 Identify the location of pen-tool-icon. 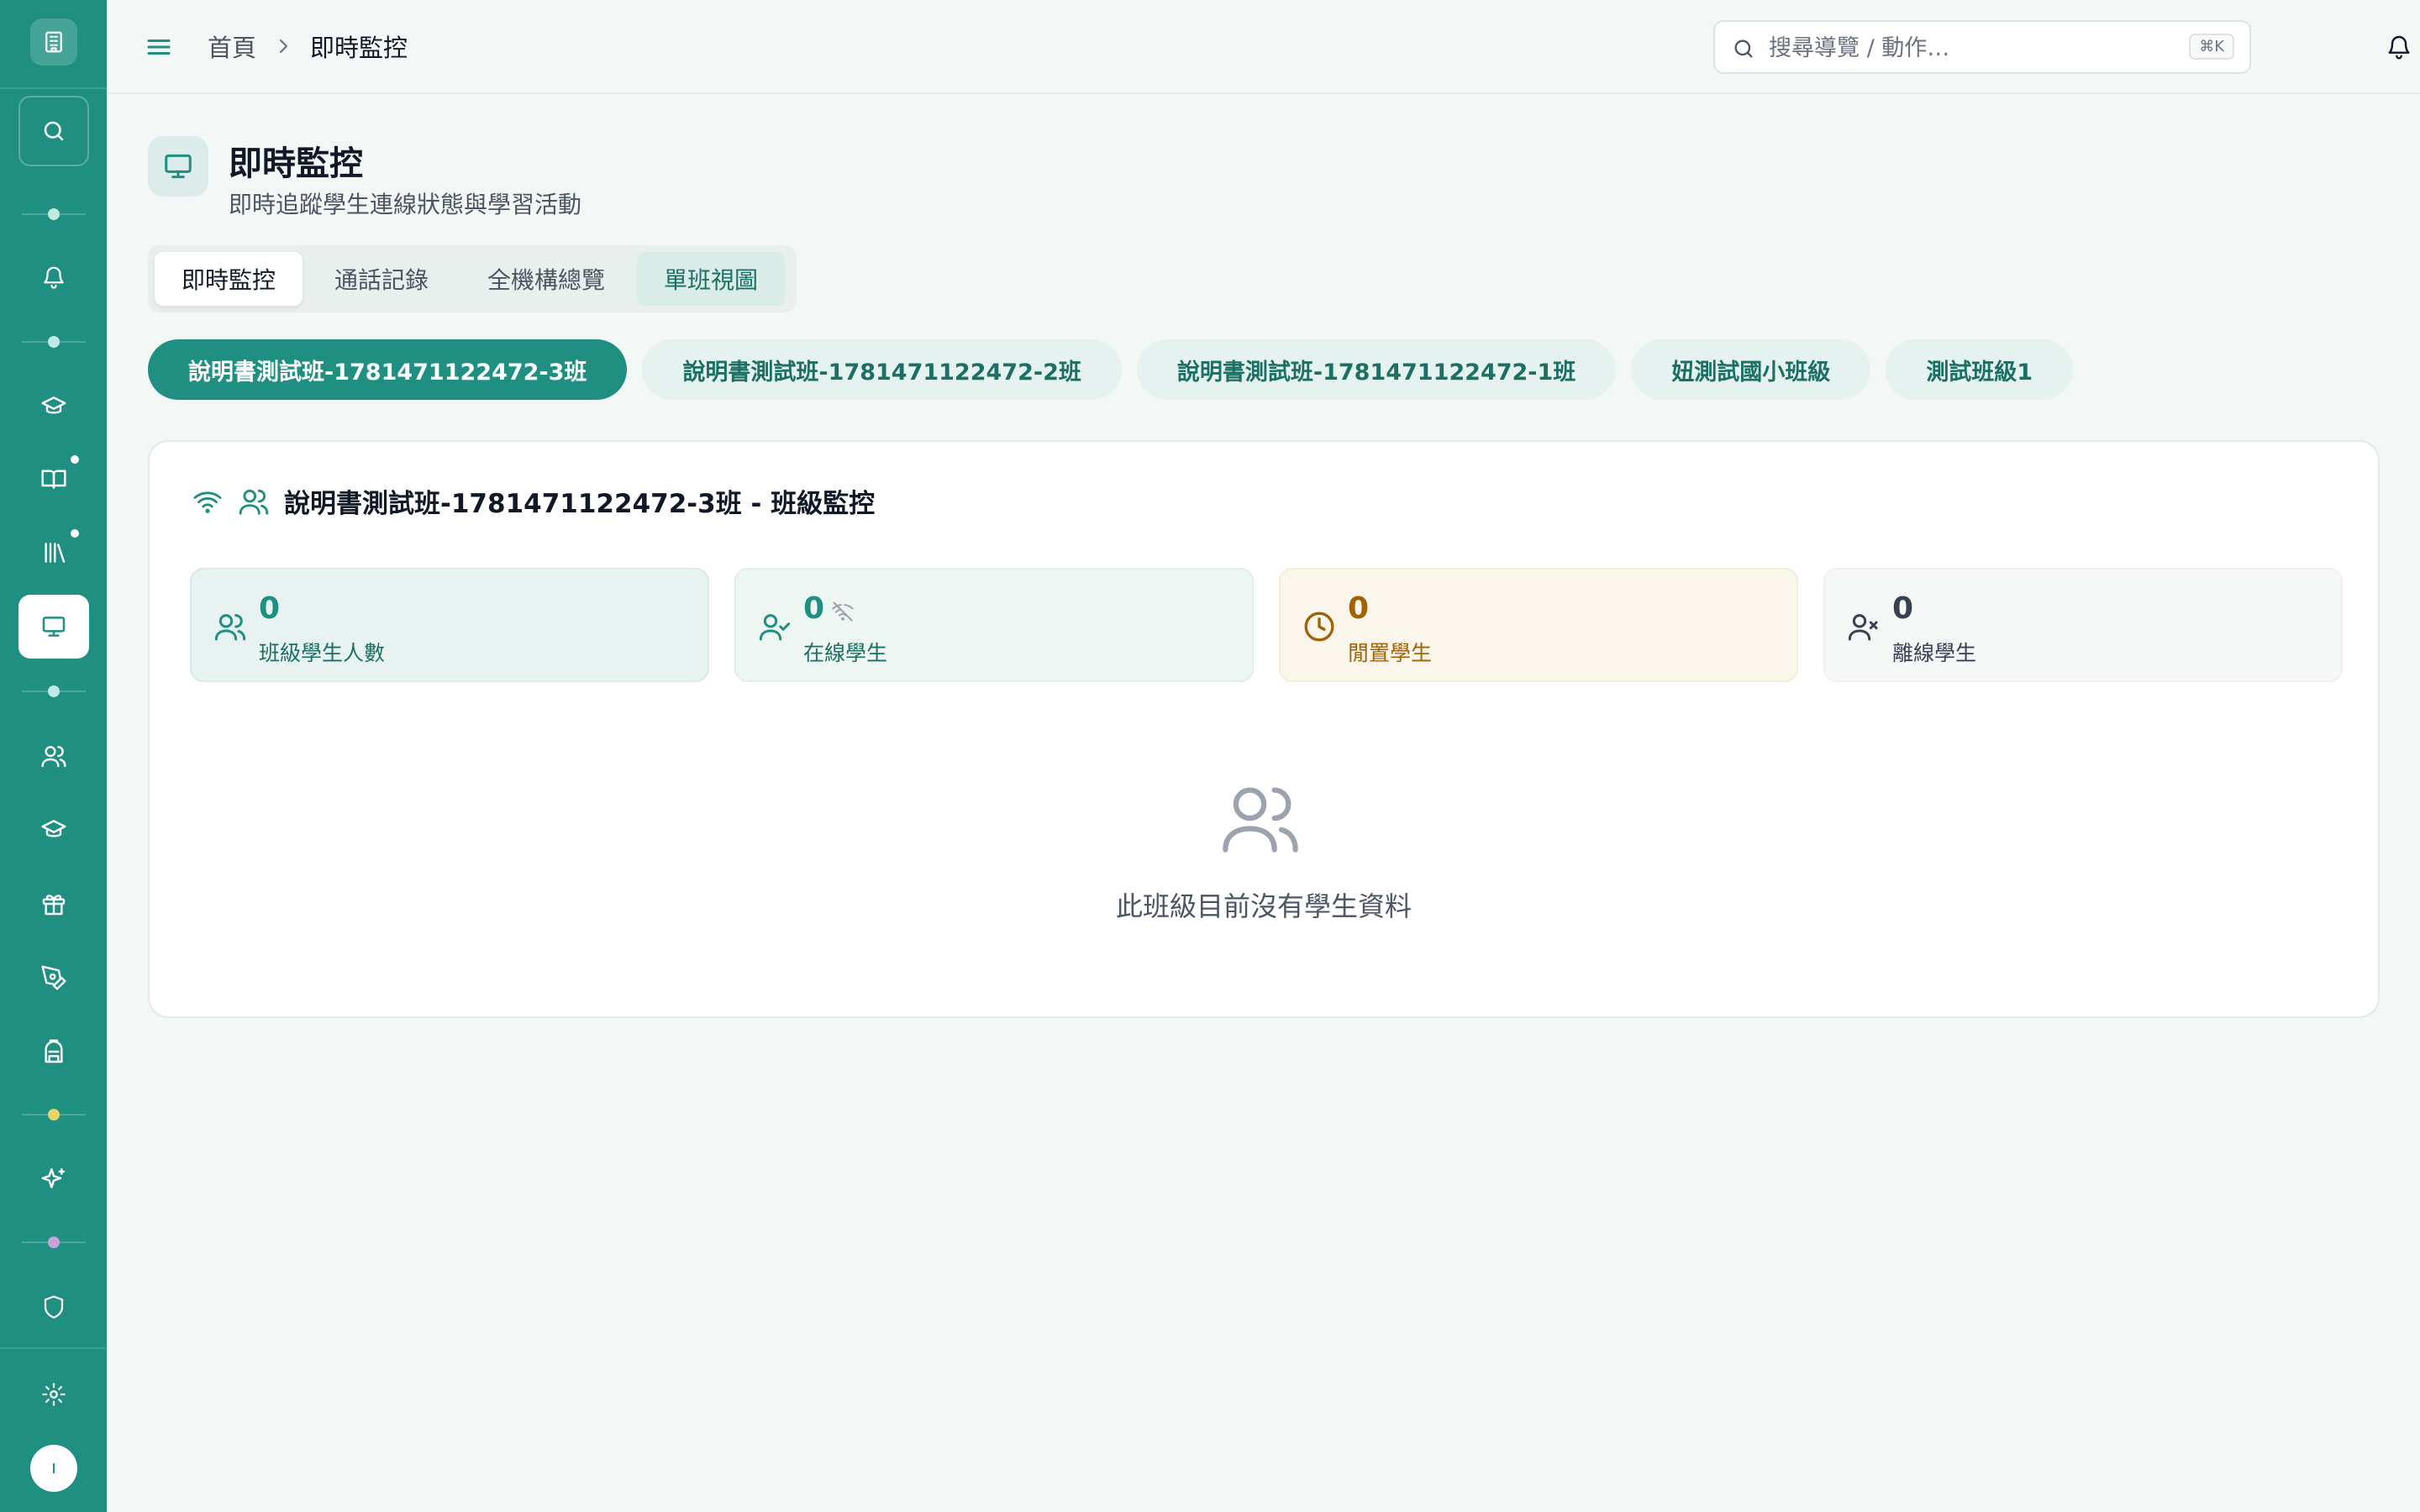
(53, 977).